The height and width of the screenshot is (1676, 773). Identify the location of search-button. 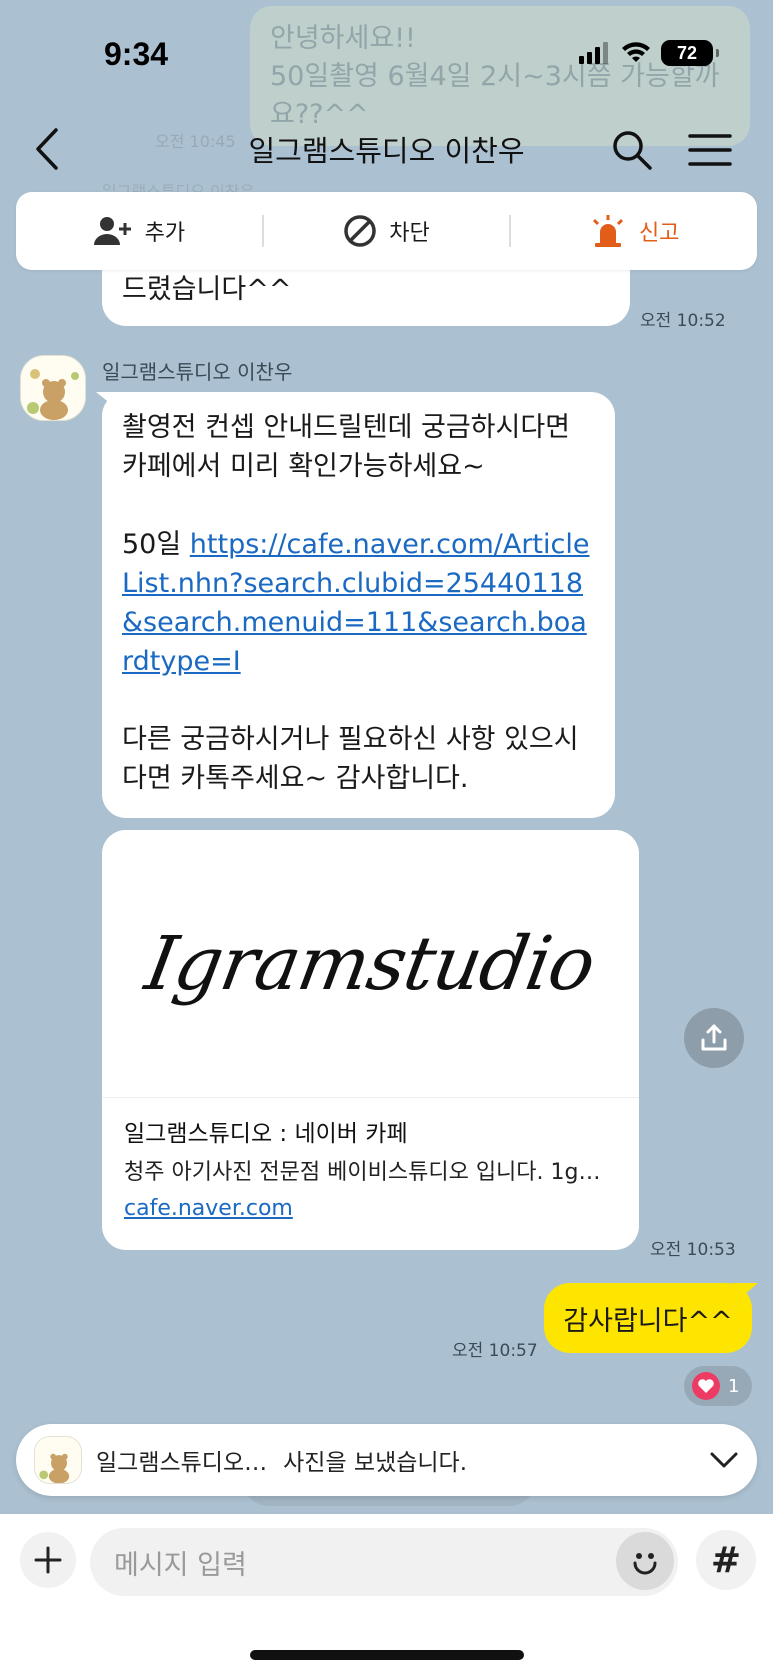
(632, 150).